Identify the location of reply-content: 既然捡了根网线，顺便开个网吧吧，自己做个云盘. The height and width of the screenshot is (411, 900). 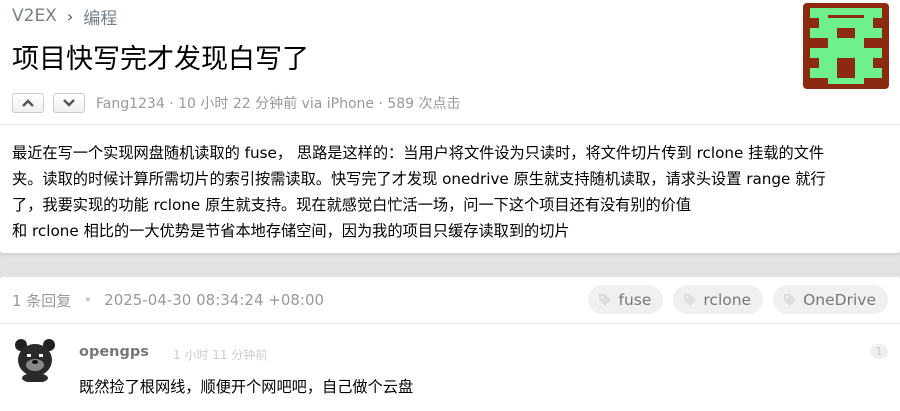
(246, 387).